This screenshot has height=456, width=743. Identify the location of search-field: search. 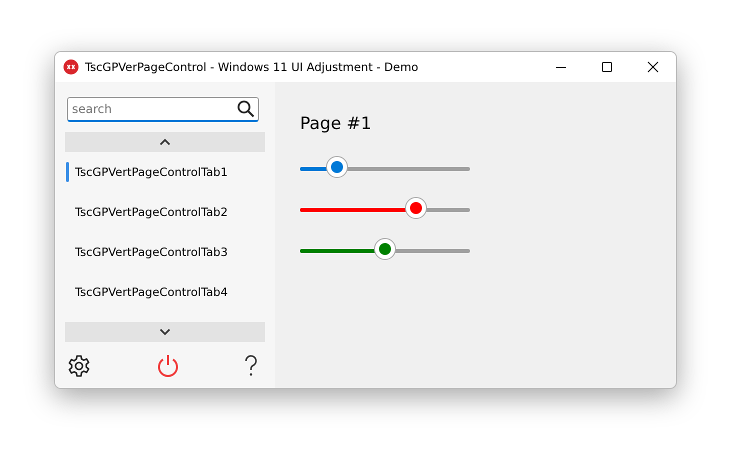
(163, 109).